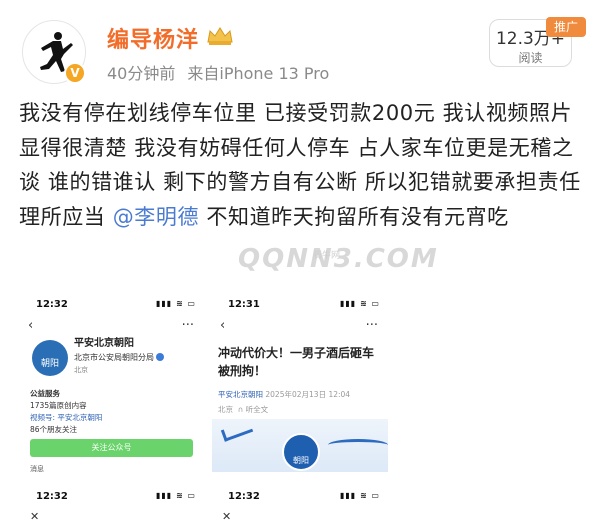 The image size is (594, 530). What do you see at coordinates (257, 409) in the screenshot?
I see `listen-label: 听全文` at bounding box center [257, 409].